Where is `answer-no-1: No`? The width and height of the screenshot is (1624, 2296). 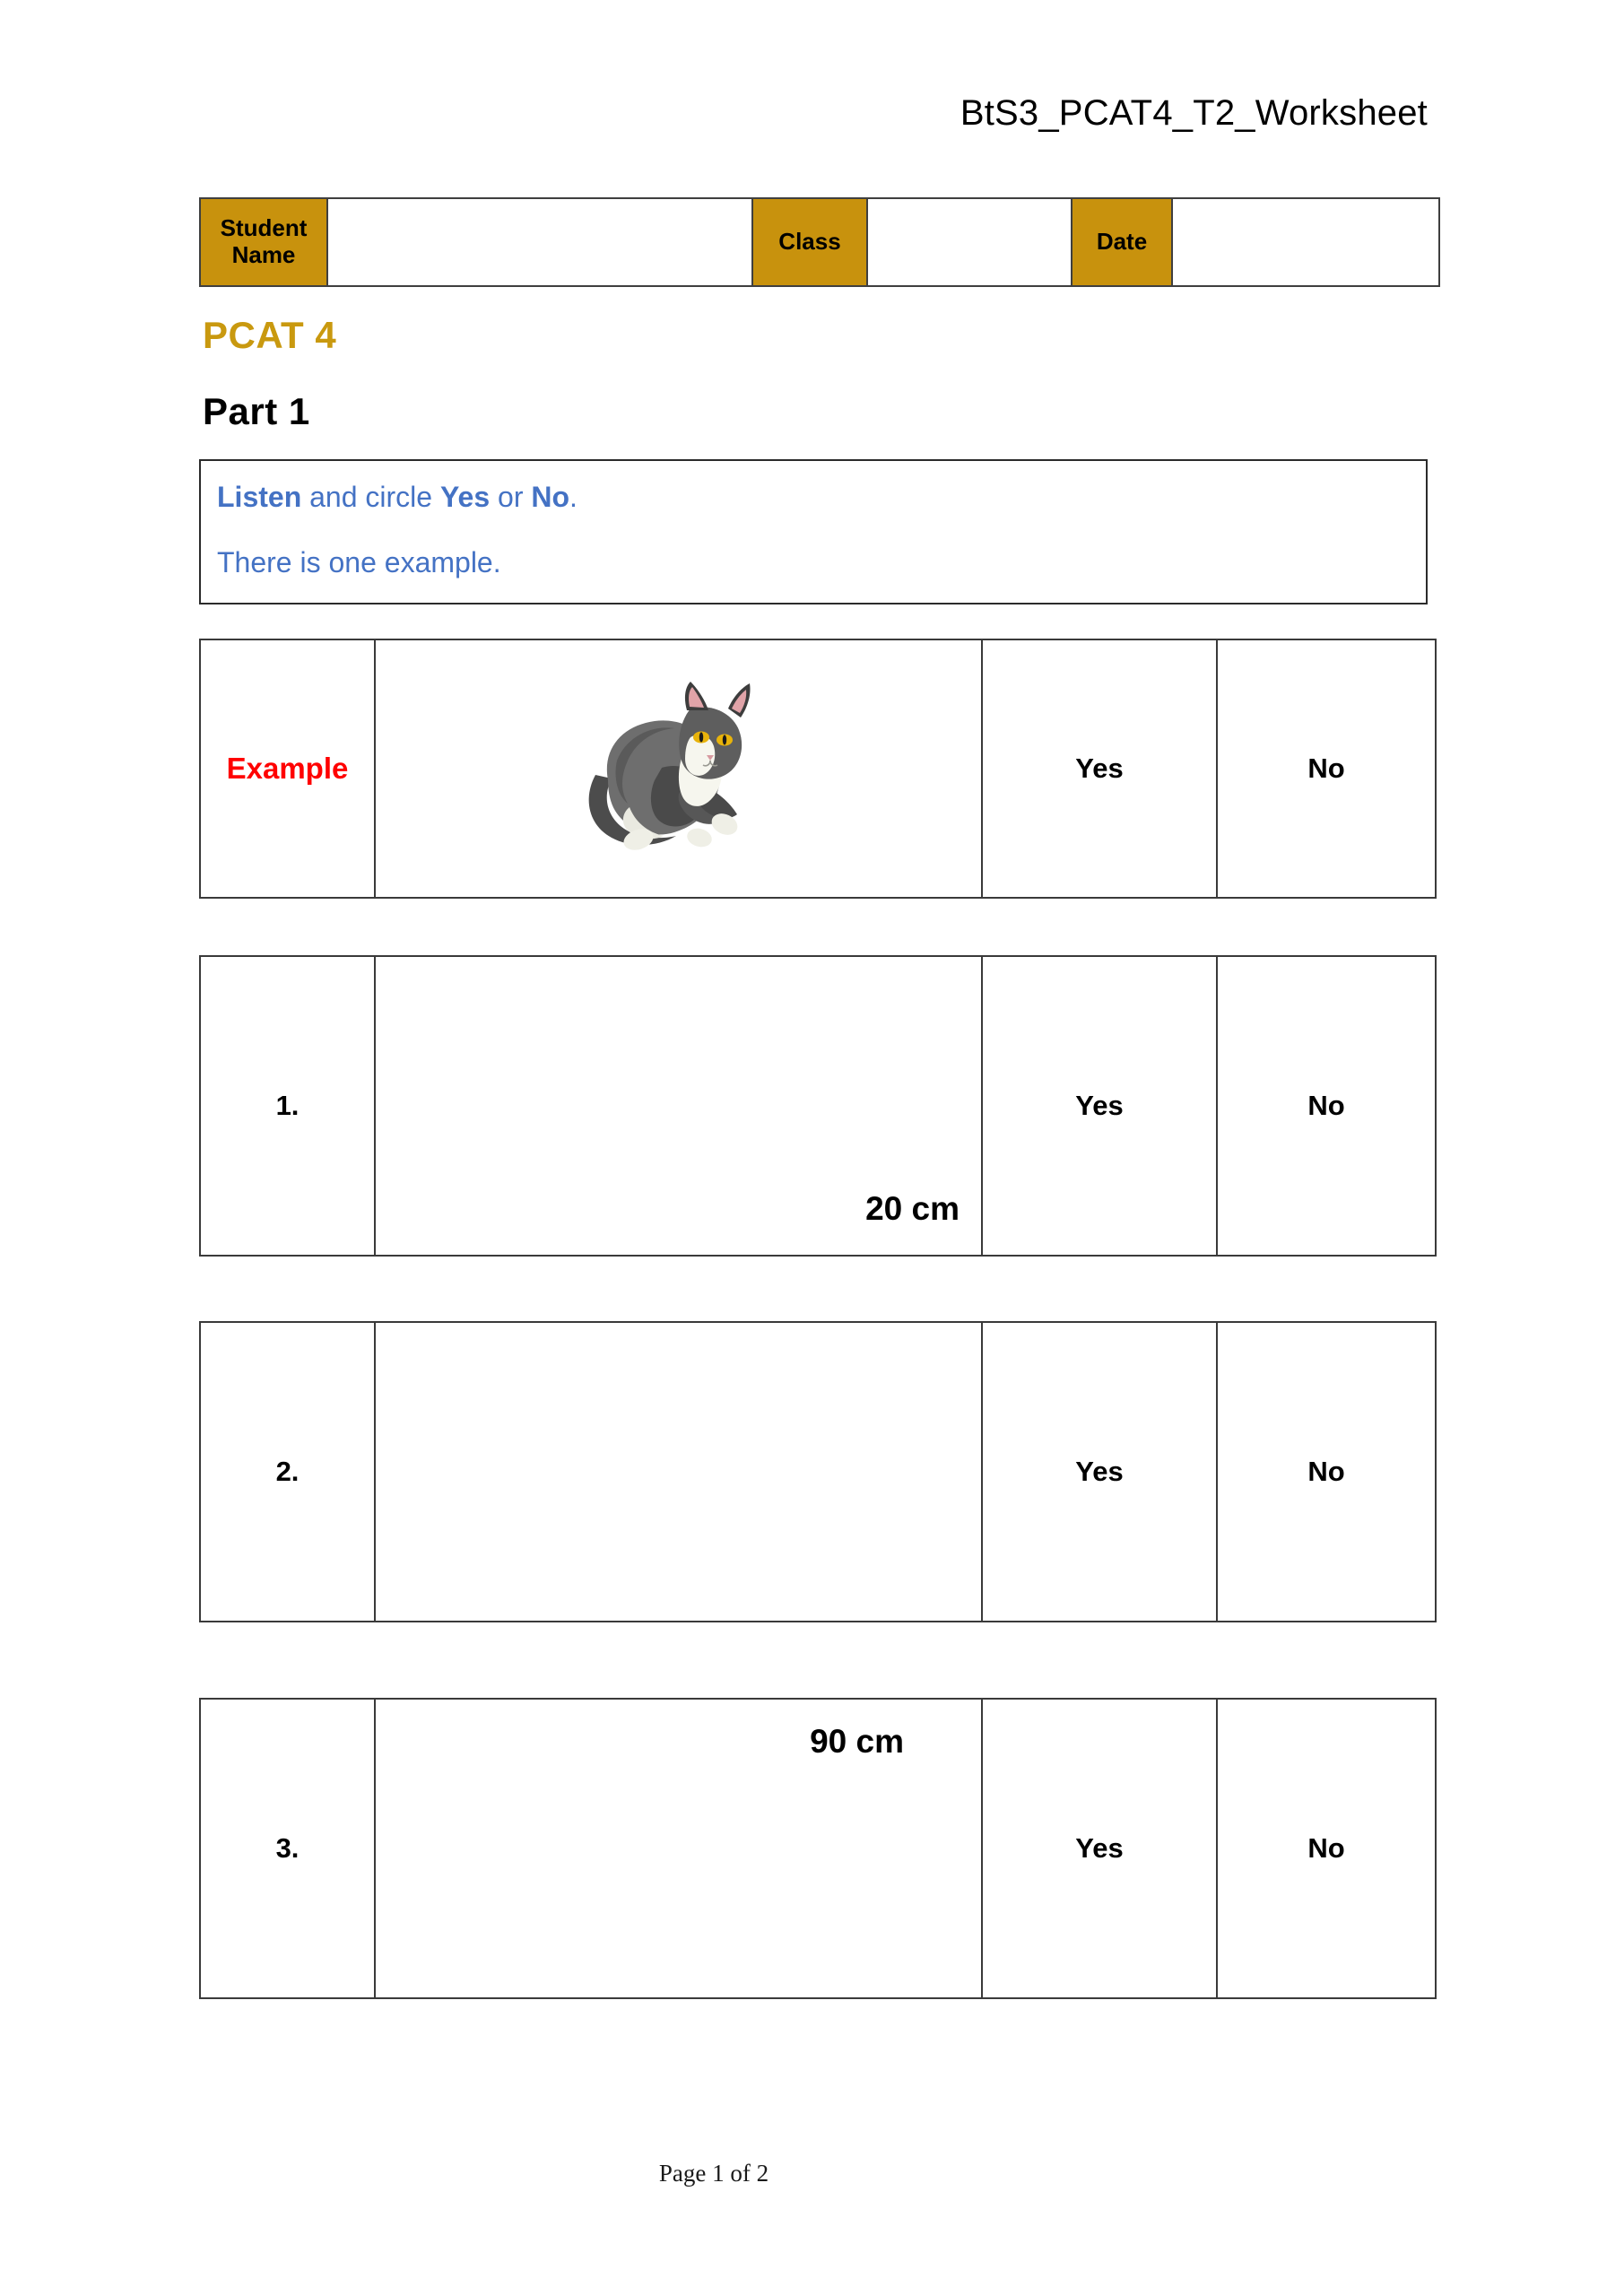
answer-no-1: No is located at coordinates (1326, 1106).